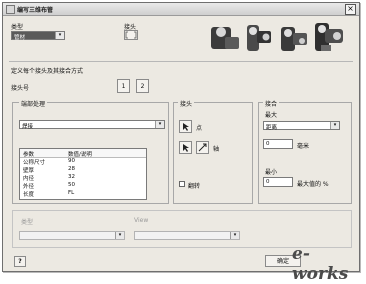 The width and height of the screenshot is (366, 284). Describe the element at coordinates (83, 194) in the screenshot. I see `table-row: 长度 FL` at that location.